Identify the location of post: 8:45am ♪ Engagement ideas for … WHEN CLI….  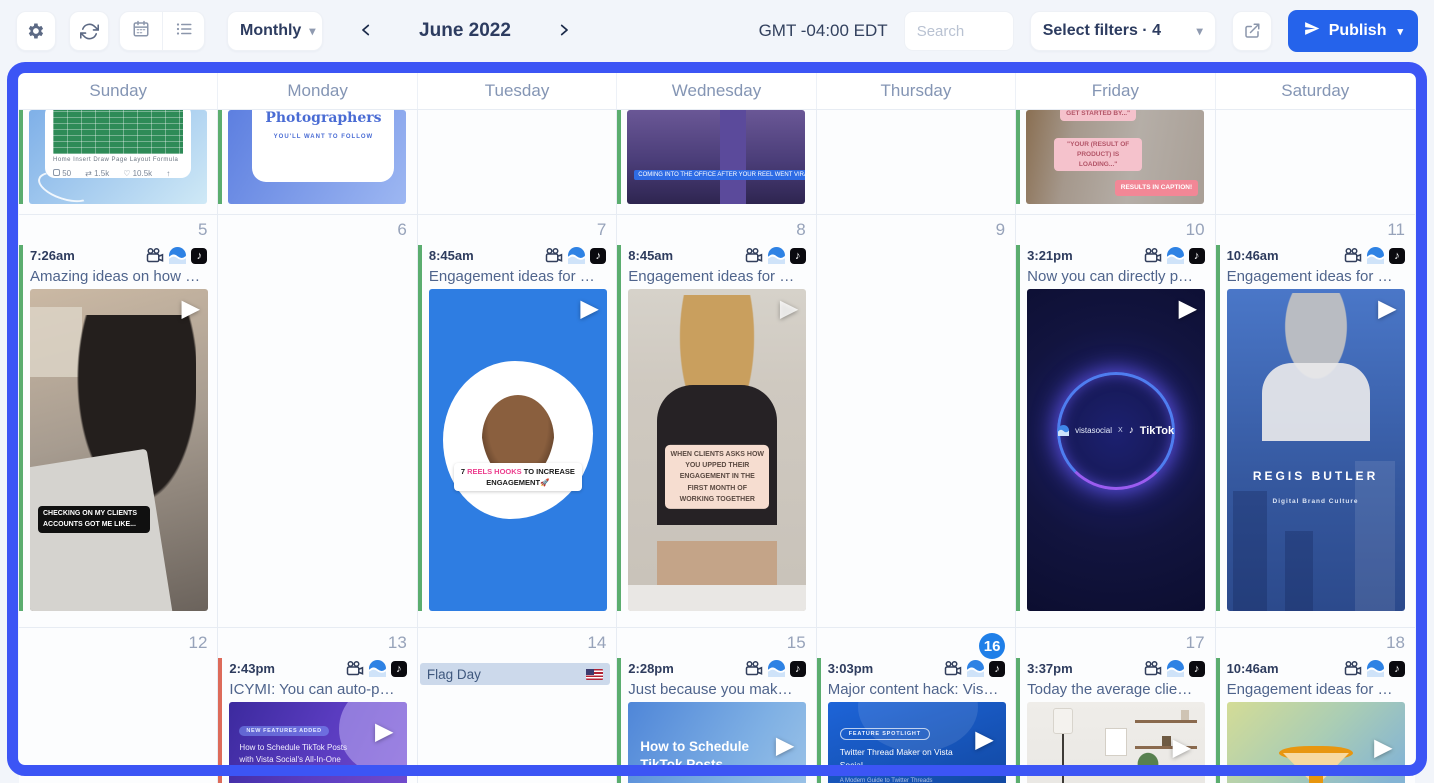
(712, 428).